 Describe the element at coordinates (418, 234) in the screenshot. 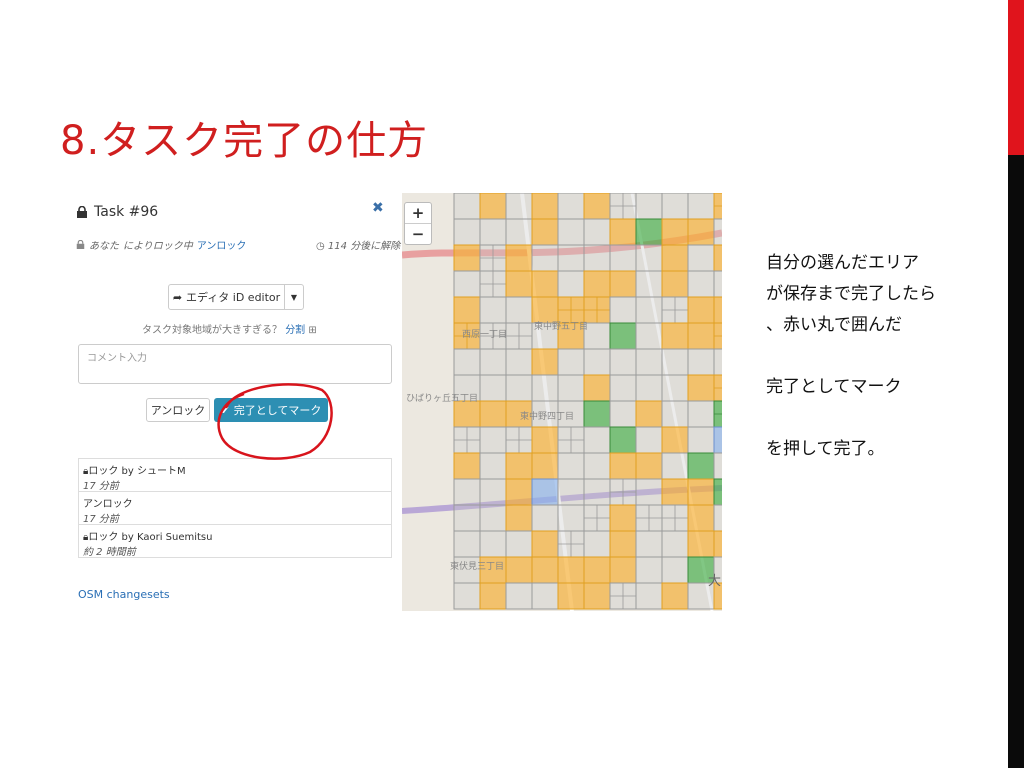

I see `zoom-out-button: −` at that location.